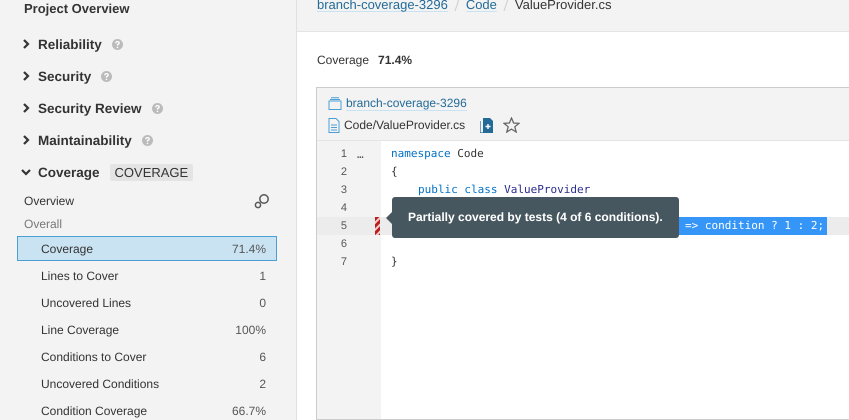 This screenshot has width=849, height=420. Describe the element at coordinates (43, 224) in the screenshot. I see `group-label: Overall` at that location.